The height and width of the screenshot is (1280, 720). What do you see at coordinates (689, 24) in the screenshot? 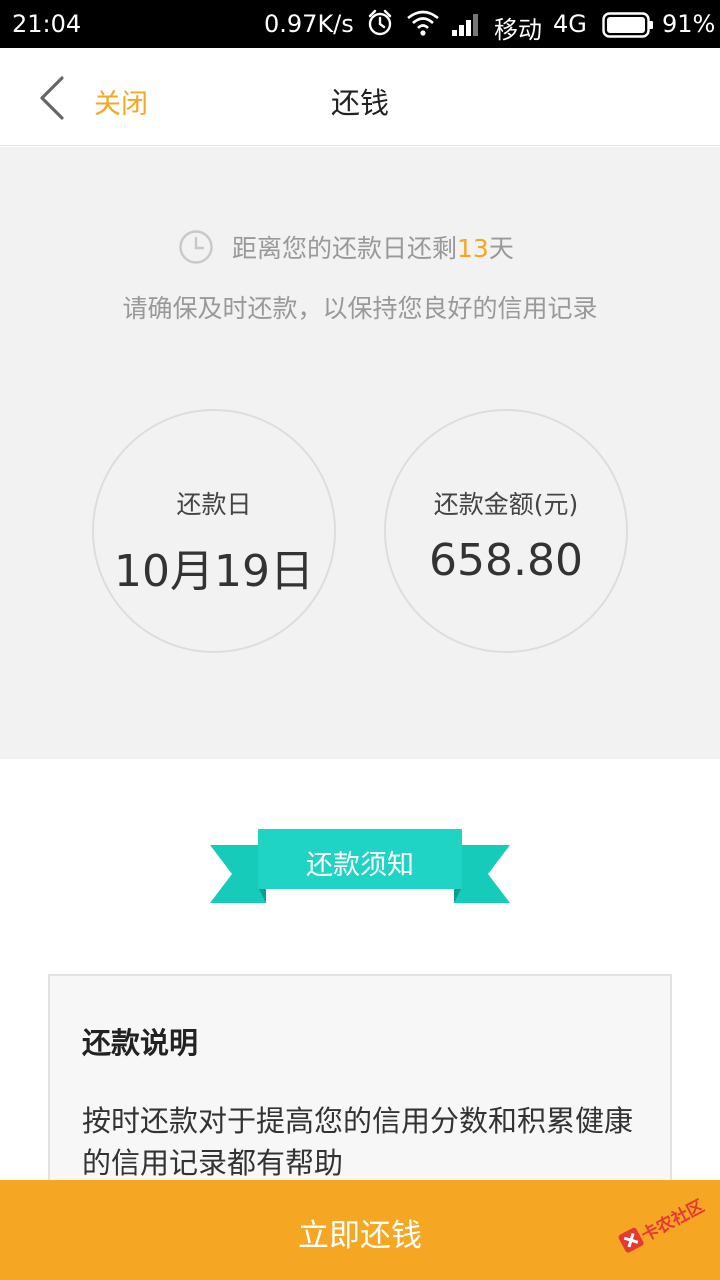
I see `status-battery-percent: 91%` at bounding box center [689, 24].